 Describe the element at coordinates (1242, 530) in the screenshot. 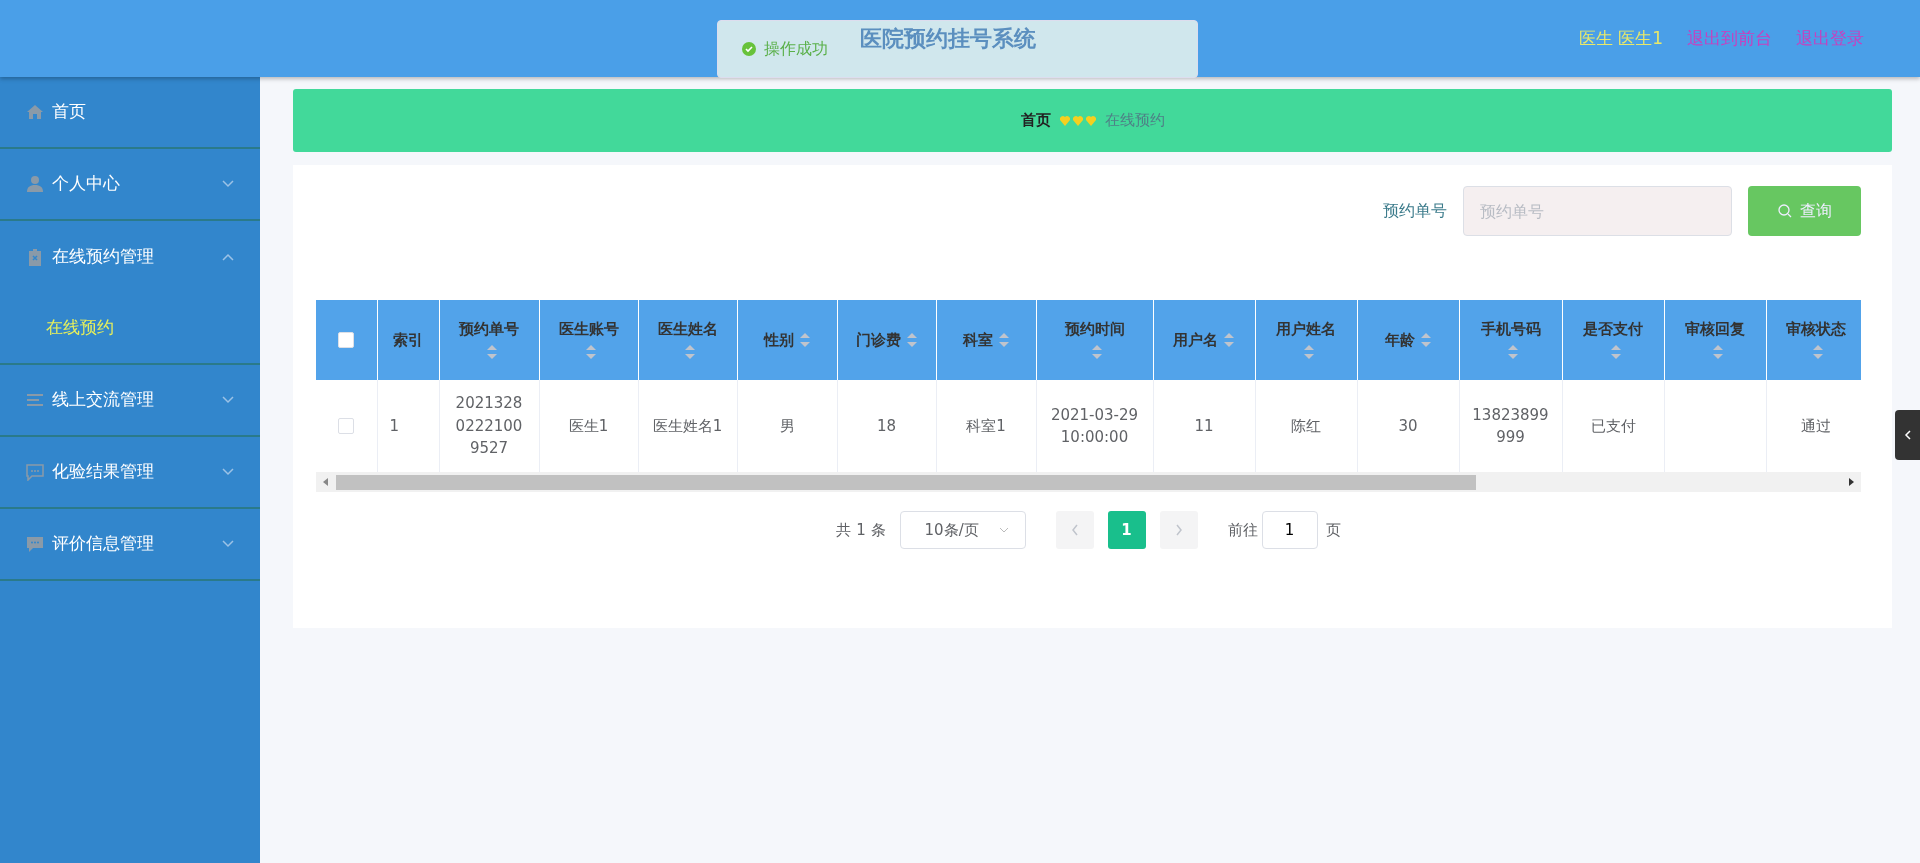

I see `goto-label: 前往` at that location.